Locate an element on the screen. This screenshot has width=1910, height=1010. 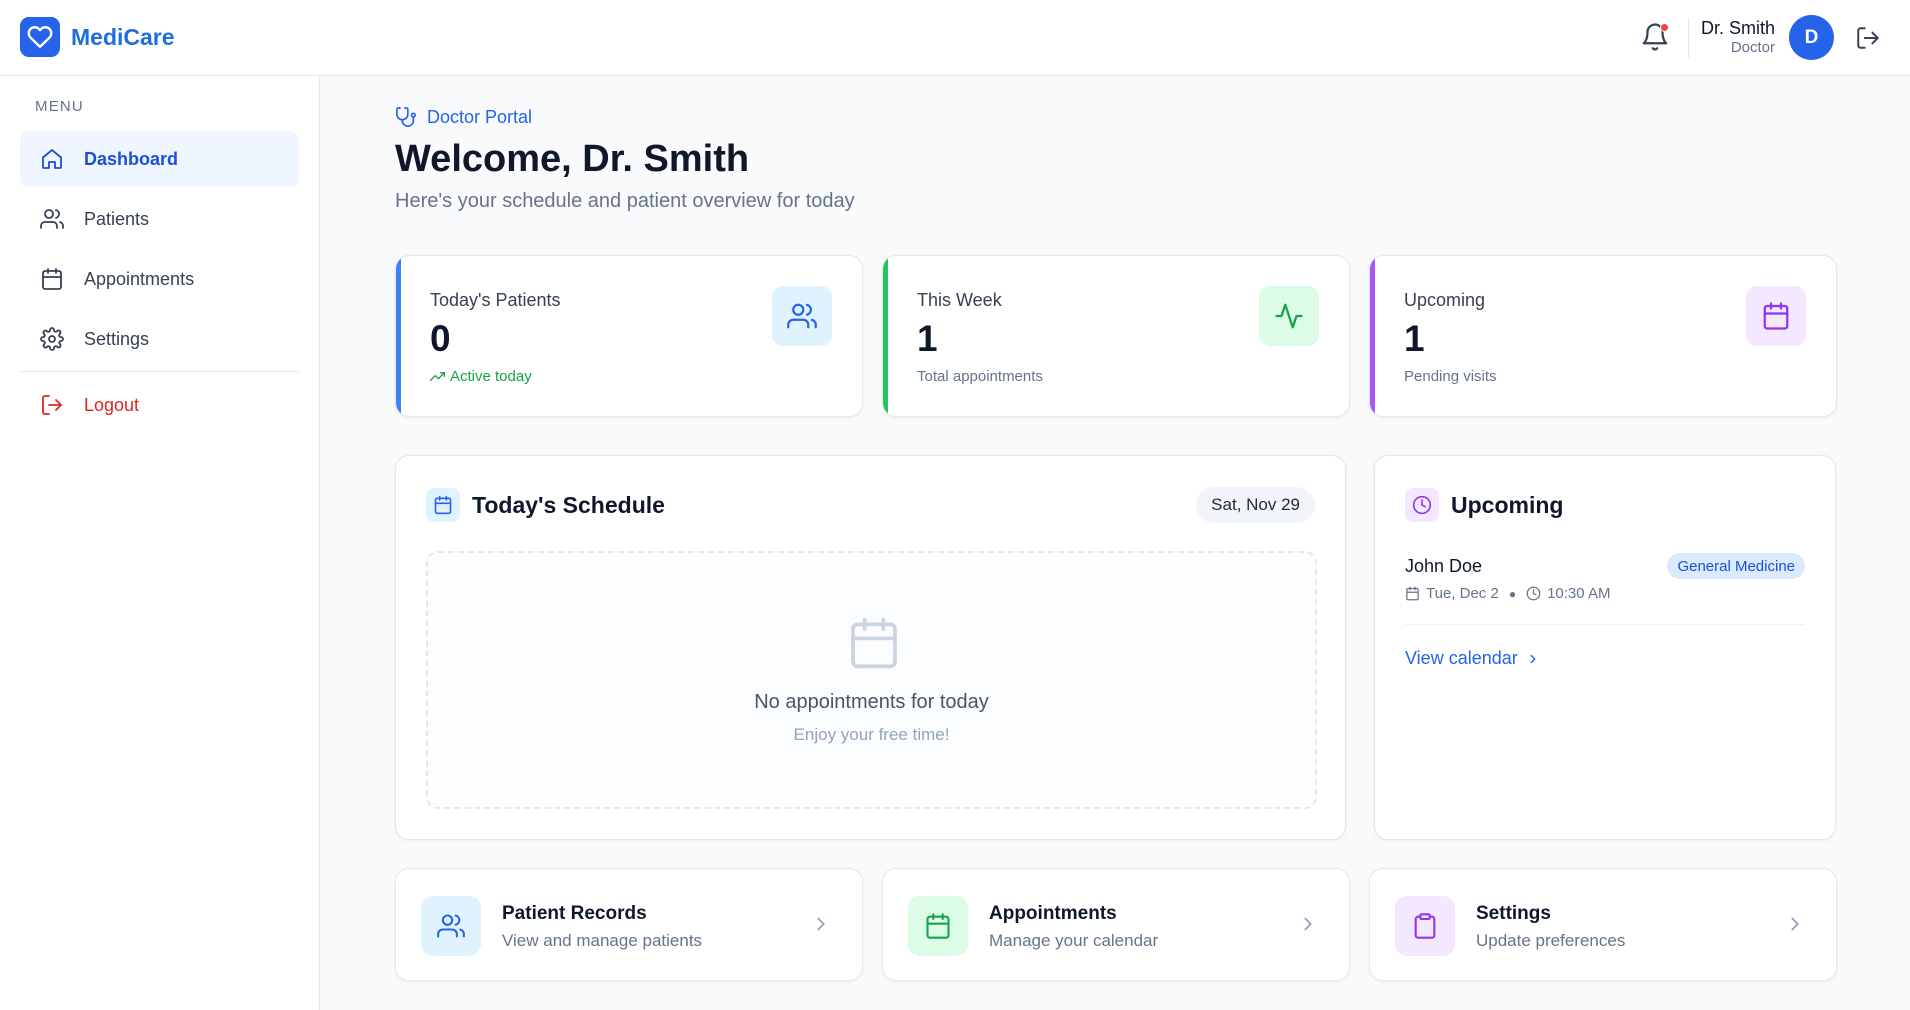
stat-sub: Active today is located at coordinates (481, 376).